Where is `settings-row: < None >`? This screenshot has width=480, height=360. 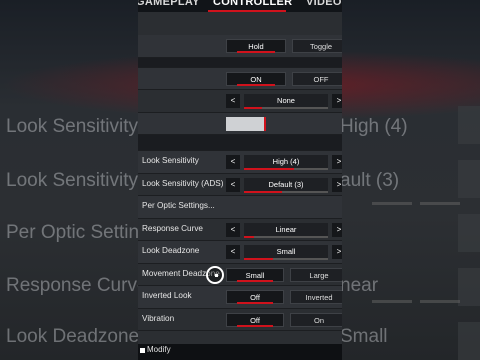
settings-row: < None > is located at coordinates (240, 101).